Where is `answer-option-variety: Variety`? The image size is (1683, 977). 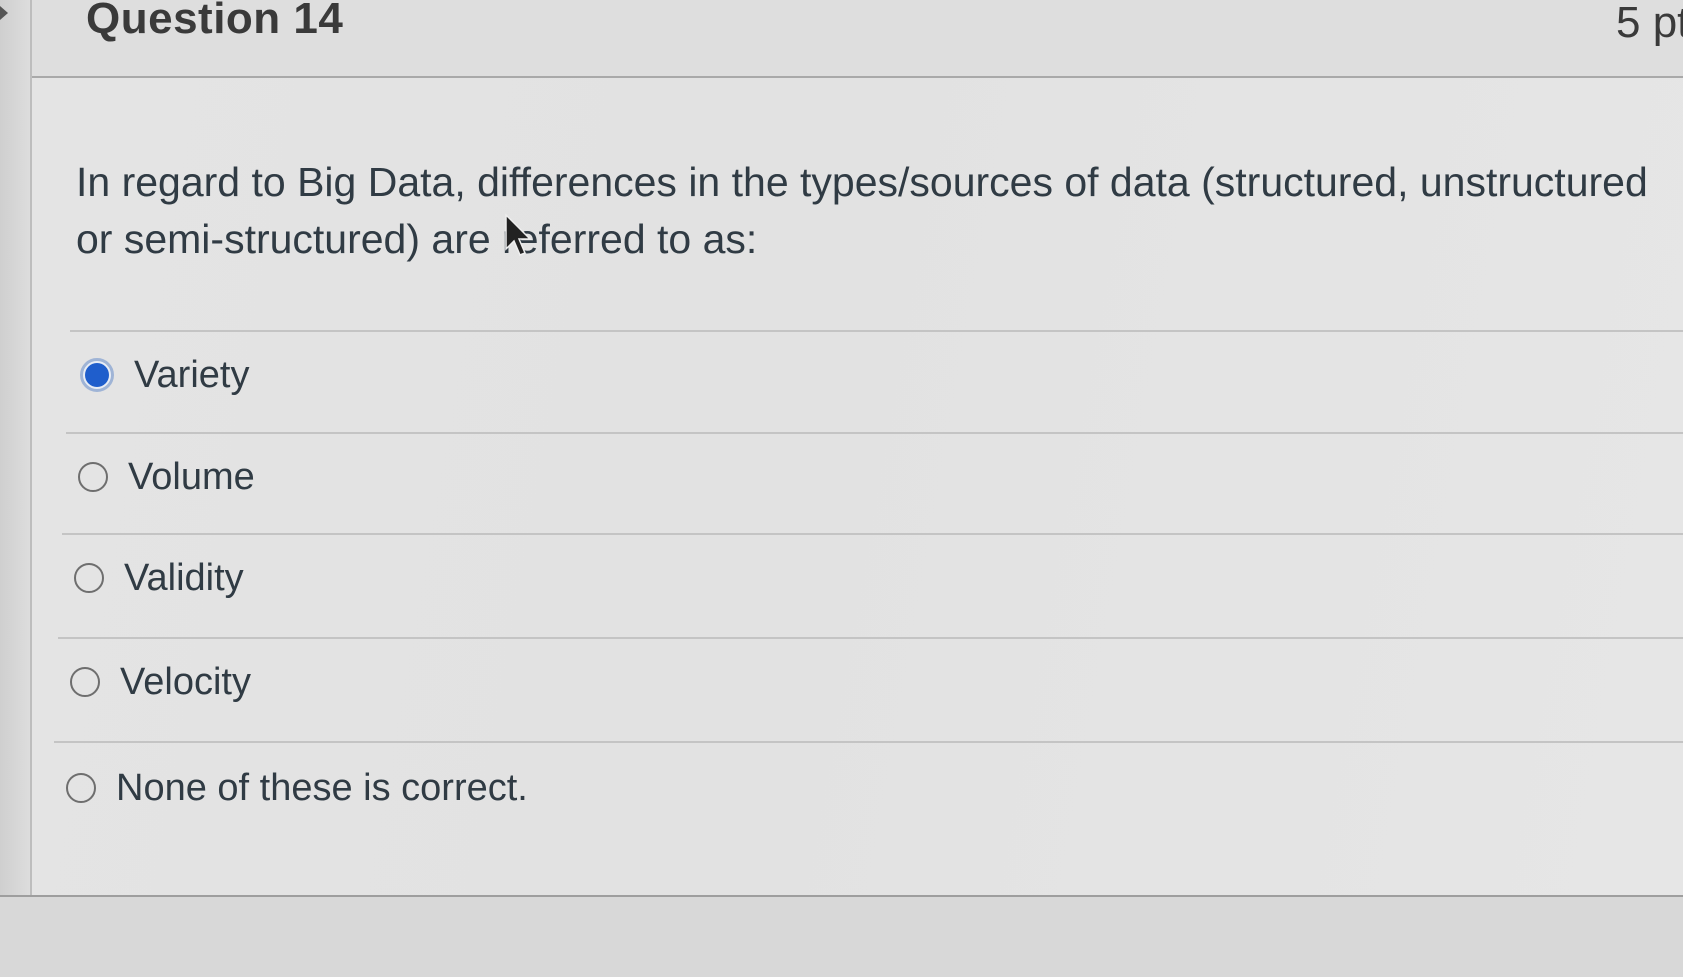 answer-option-variety: Variety is located at coordinates (164, 375).